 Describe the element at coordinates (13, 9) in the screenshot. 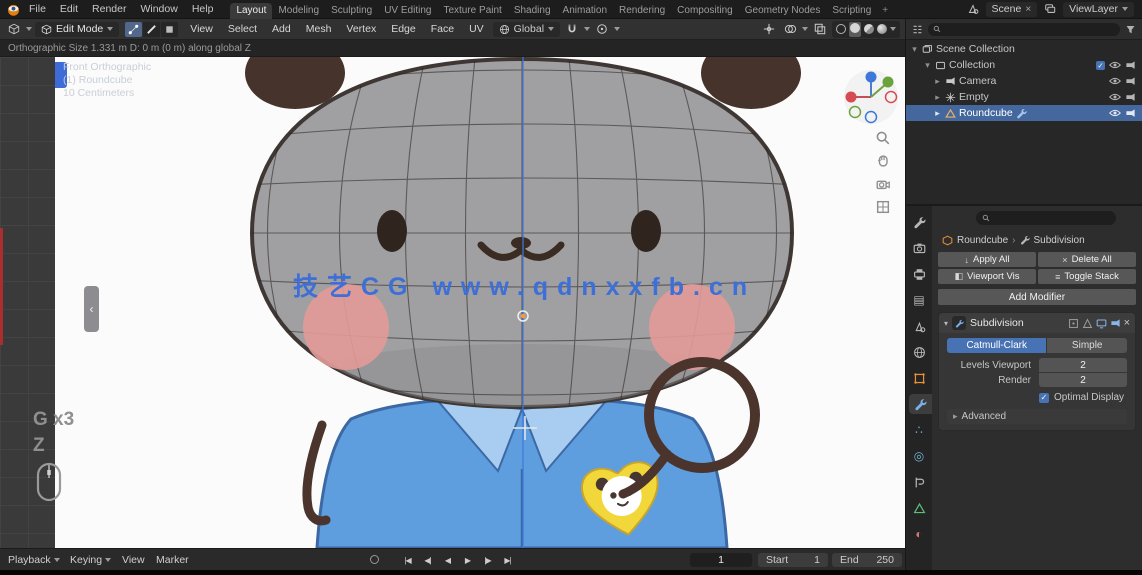

I see `blender-logo-icon` at that location.